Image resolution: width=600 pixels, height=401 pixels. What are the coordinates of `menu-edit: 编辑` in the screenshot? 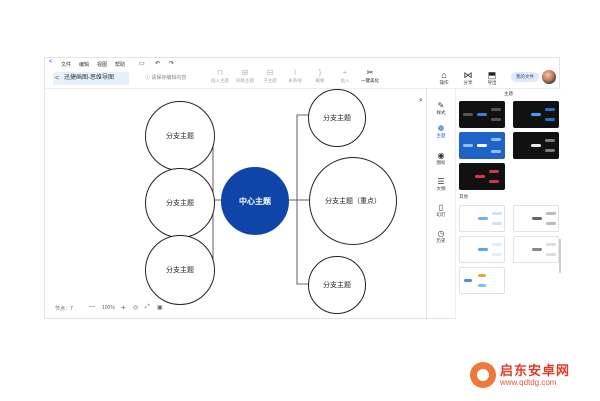 It's located at (84, 64).